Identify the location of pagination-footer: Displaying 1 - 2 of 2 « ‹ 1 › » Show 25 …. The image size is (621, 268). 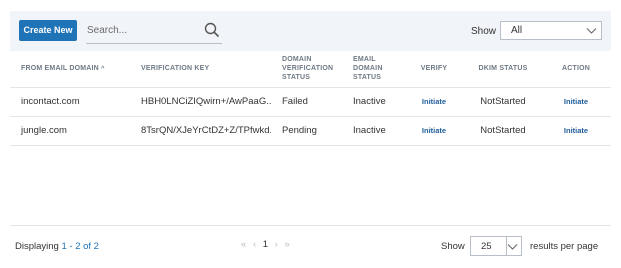
(310, 244).